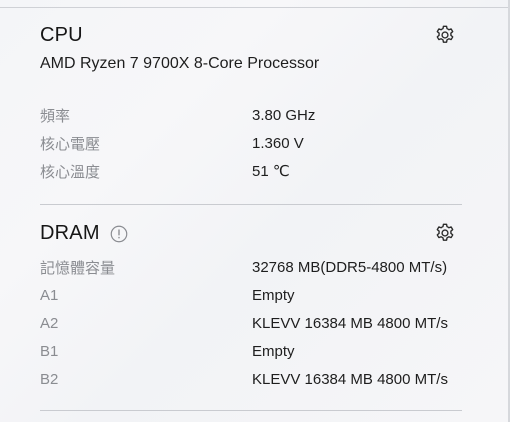 The image size is (510, 422). Describe the element at coordinates (78, 268) in the screenshot. I see `capacity-label: 記憶體容量` at that location.